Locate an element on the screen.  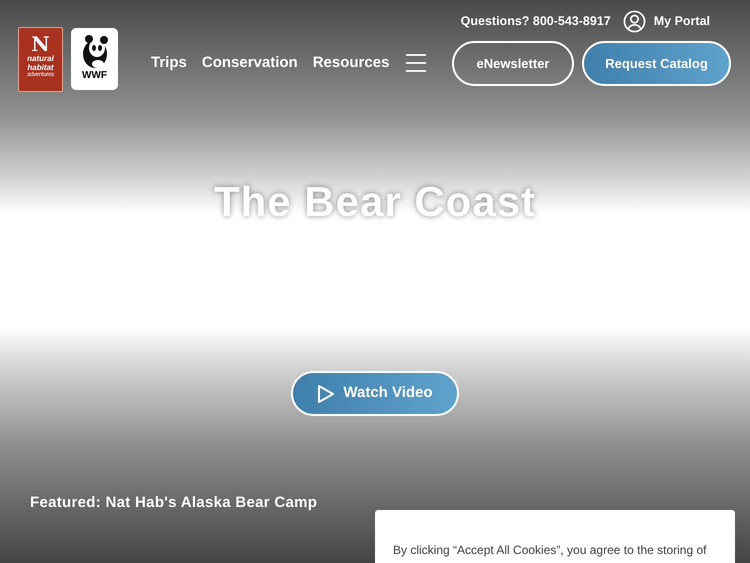
logo-letter: N is located at coordinates (40, 44).